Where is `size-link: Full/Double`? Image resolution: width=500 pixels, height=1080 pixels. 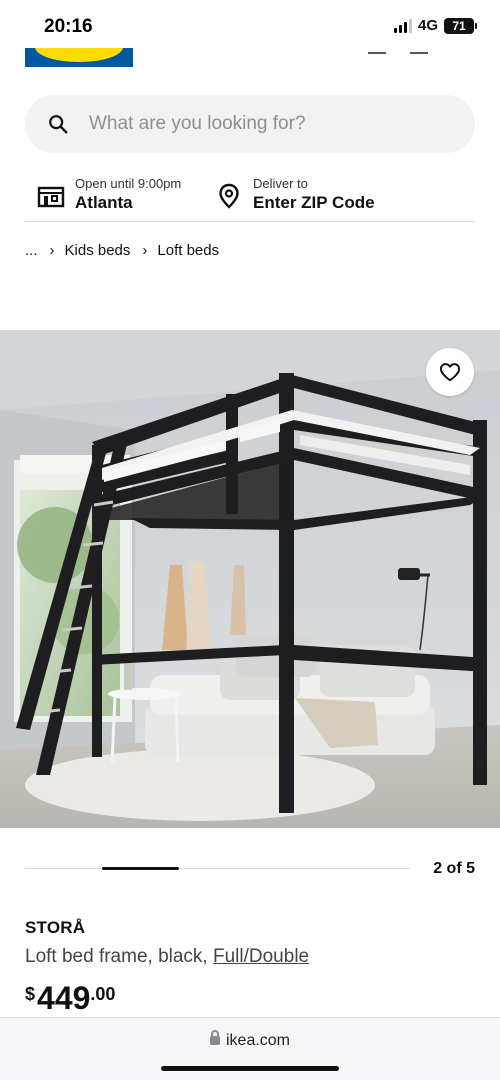 size-link: Full/Double is located at coordinates (261, 956).